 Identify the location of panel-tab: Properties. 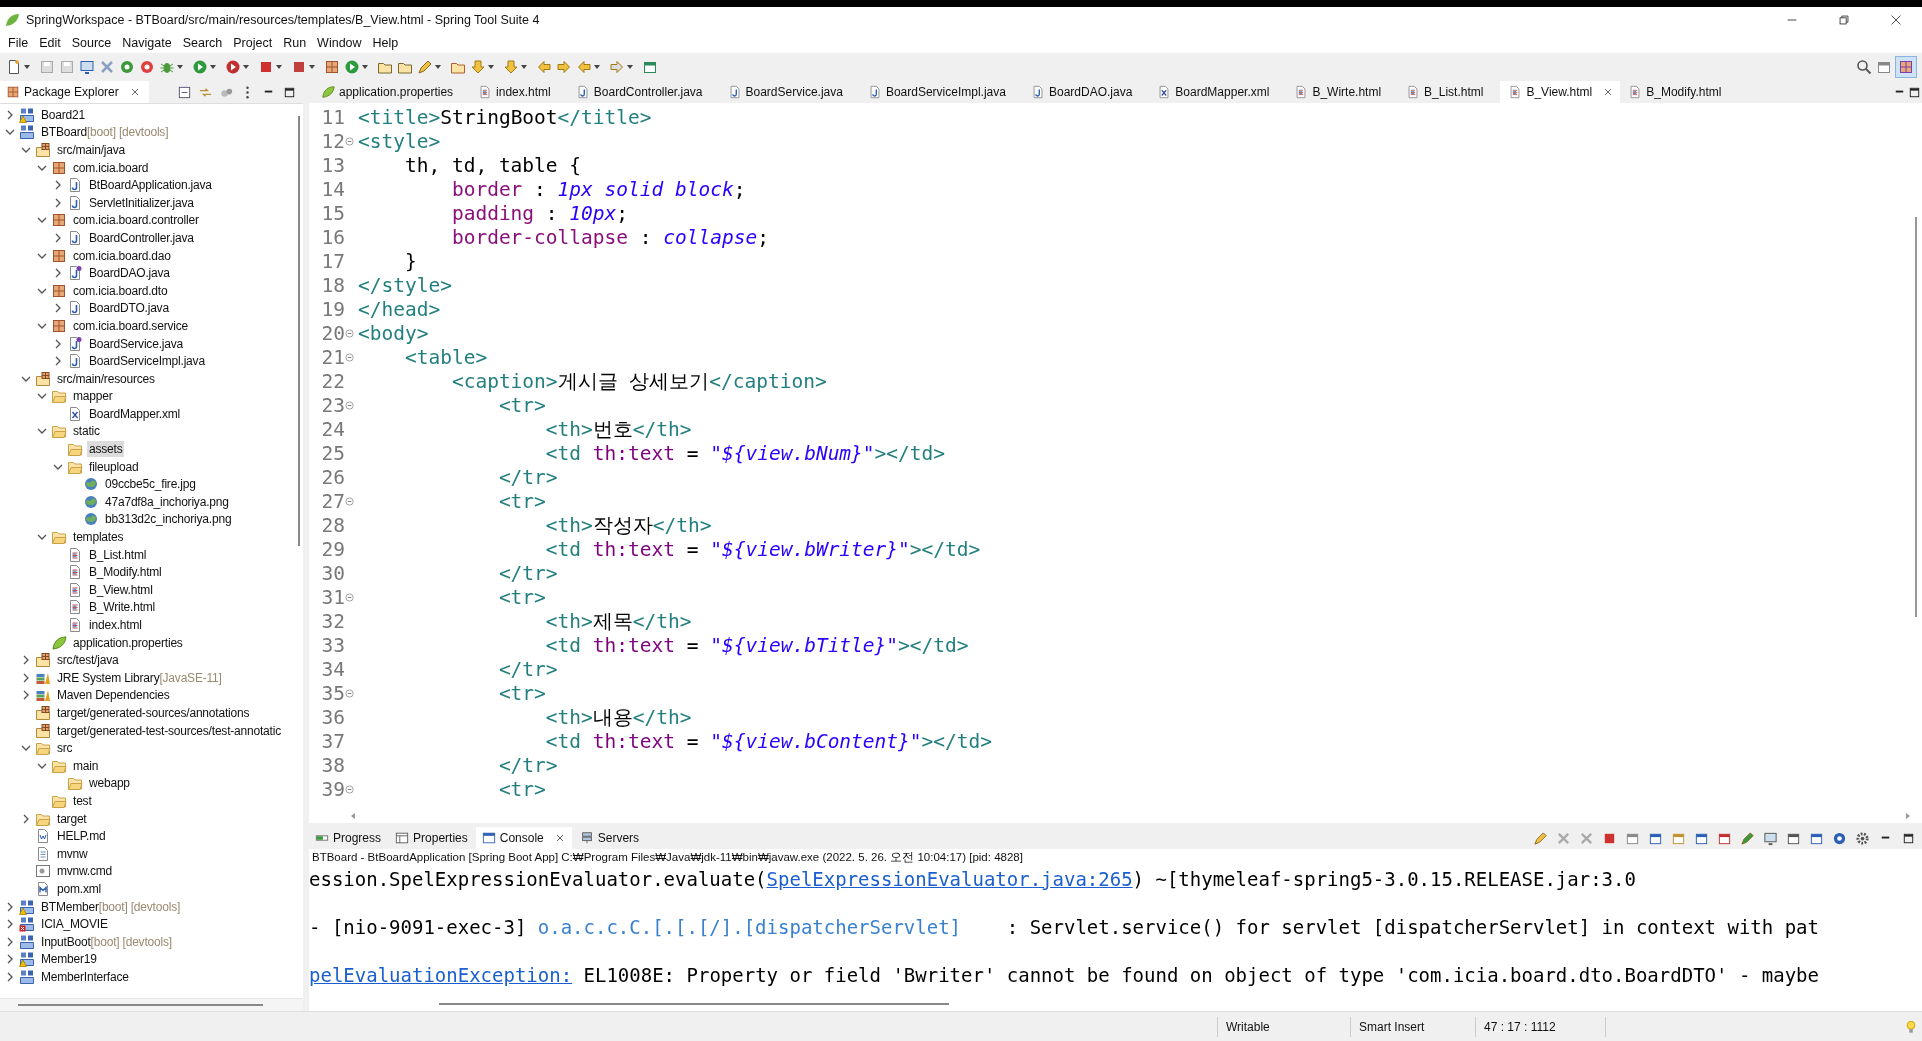
(431, 838).